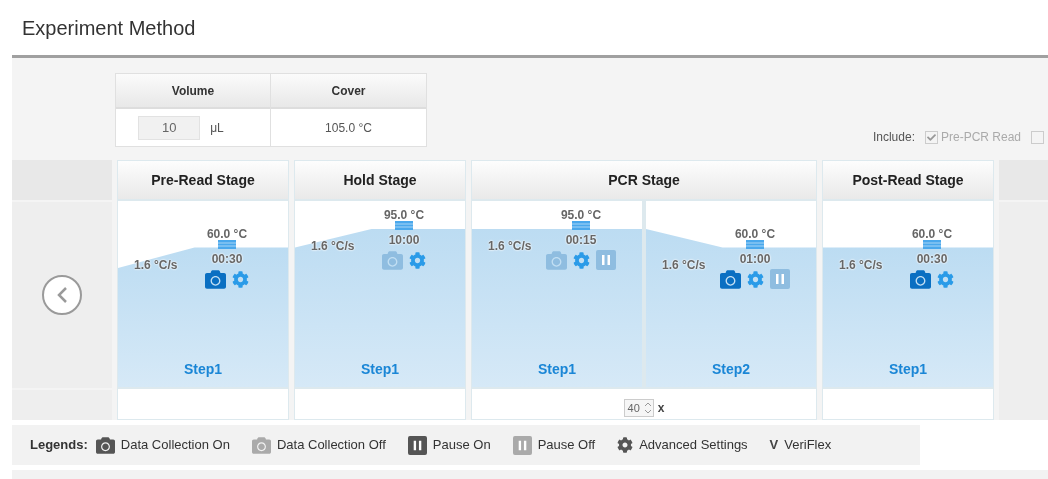 The height and width of the screenshot is (479, 1048). What do you see at coordinates (109, 28) in the screenshot?
I see `page-title: Experiment Method` at bounding box center [109, 28].